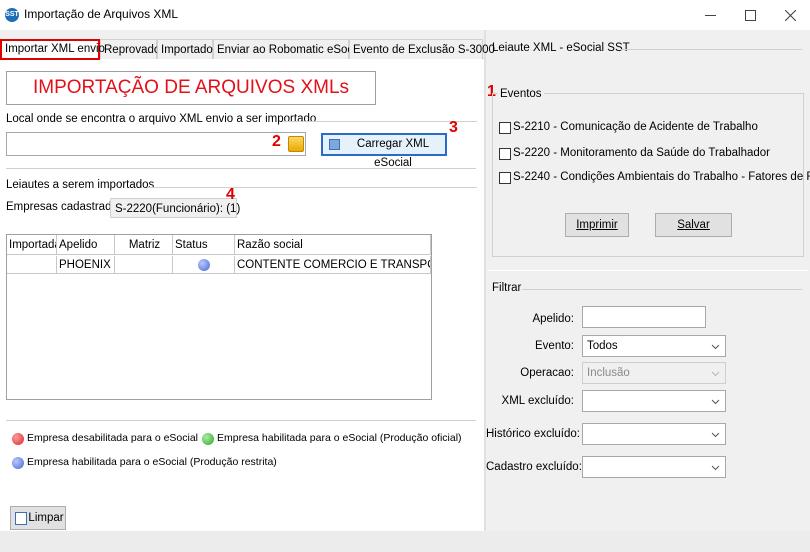 The width and height of the screenshot is (810, 552). What do you see at coordinates (602, 346) in the screenshot?
I see `evento-select-value: Todos` at bounding box center [602, 346].